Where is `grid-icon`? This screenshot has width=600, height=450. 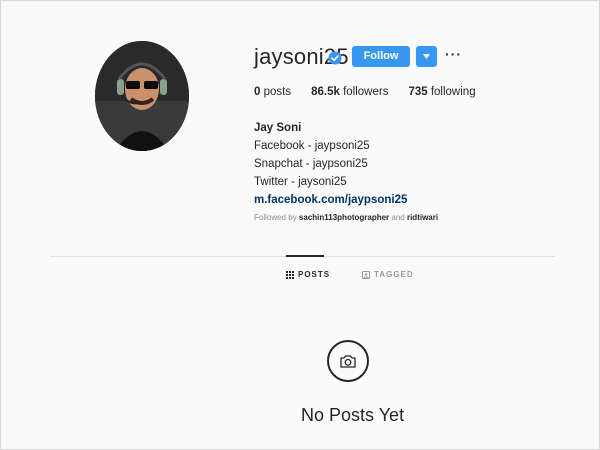 grid-icon is located at coordinates (290, 274).